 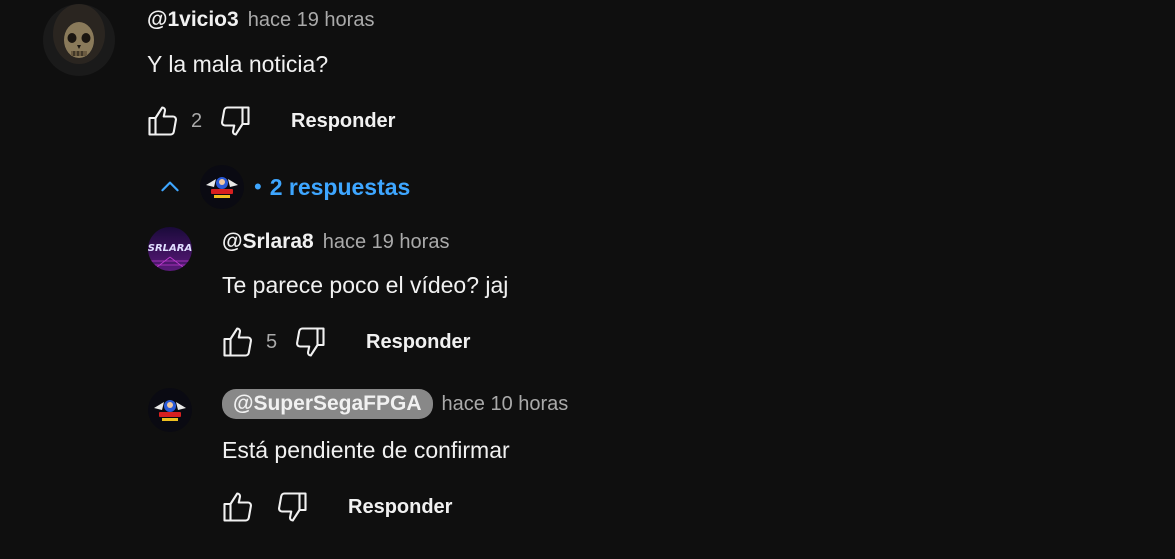 I want to click on svg-text: SRLARA, so click(x=170, y=248).